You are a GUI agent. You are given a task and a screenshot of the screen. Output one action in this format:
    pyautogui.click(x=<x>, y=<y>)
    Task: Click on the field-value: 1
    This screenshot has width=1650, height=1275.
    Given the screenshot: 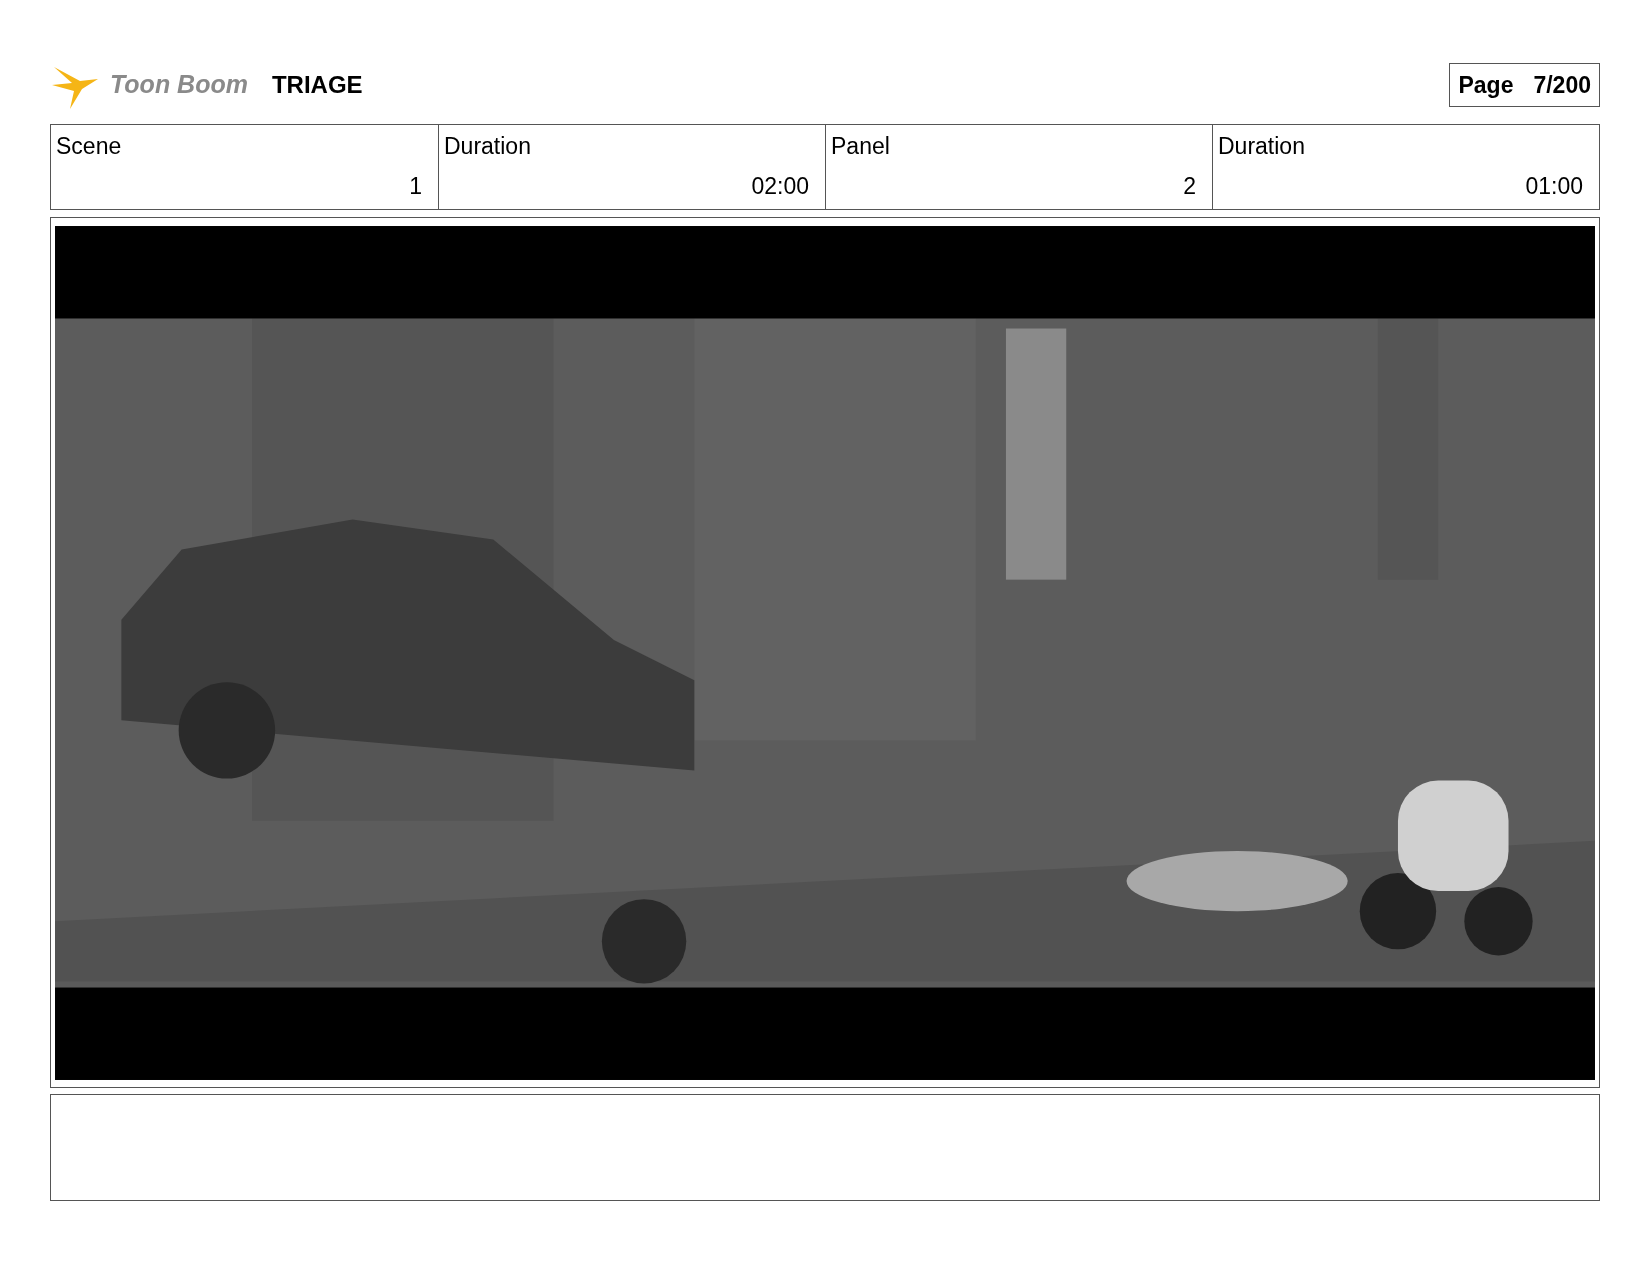 What is the action you would take?
    pyautogui.click(x=415, y=186)
    